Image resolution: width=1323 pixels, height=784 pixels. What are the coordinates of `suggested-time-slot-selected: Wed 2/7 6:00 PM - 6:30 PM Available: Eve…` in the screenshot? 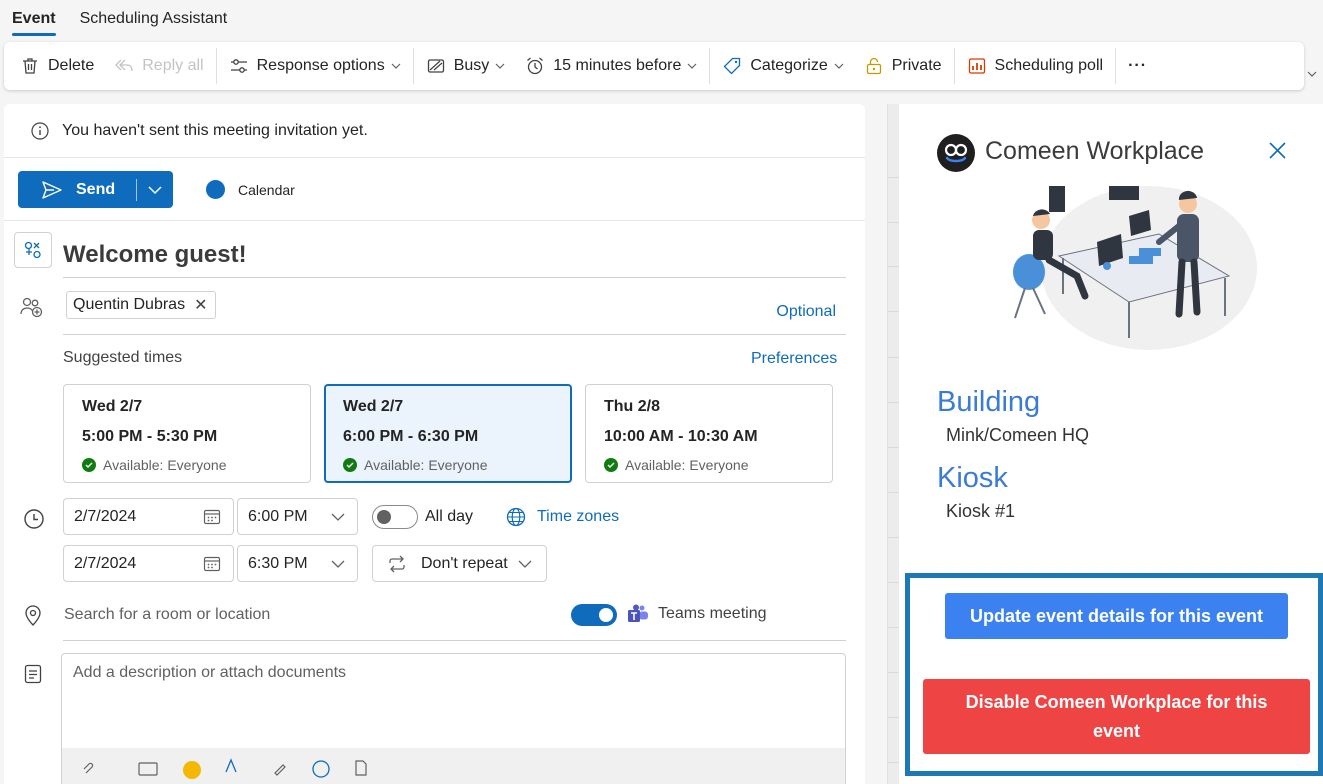 It's located at (448, 433).